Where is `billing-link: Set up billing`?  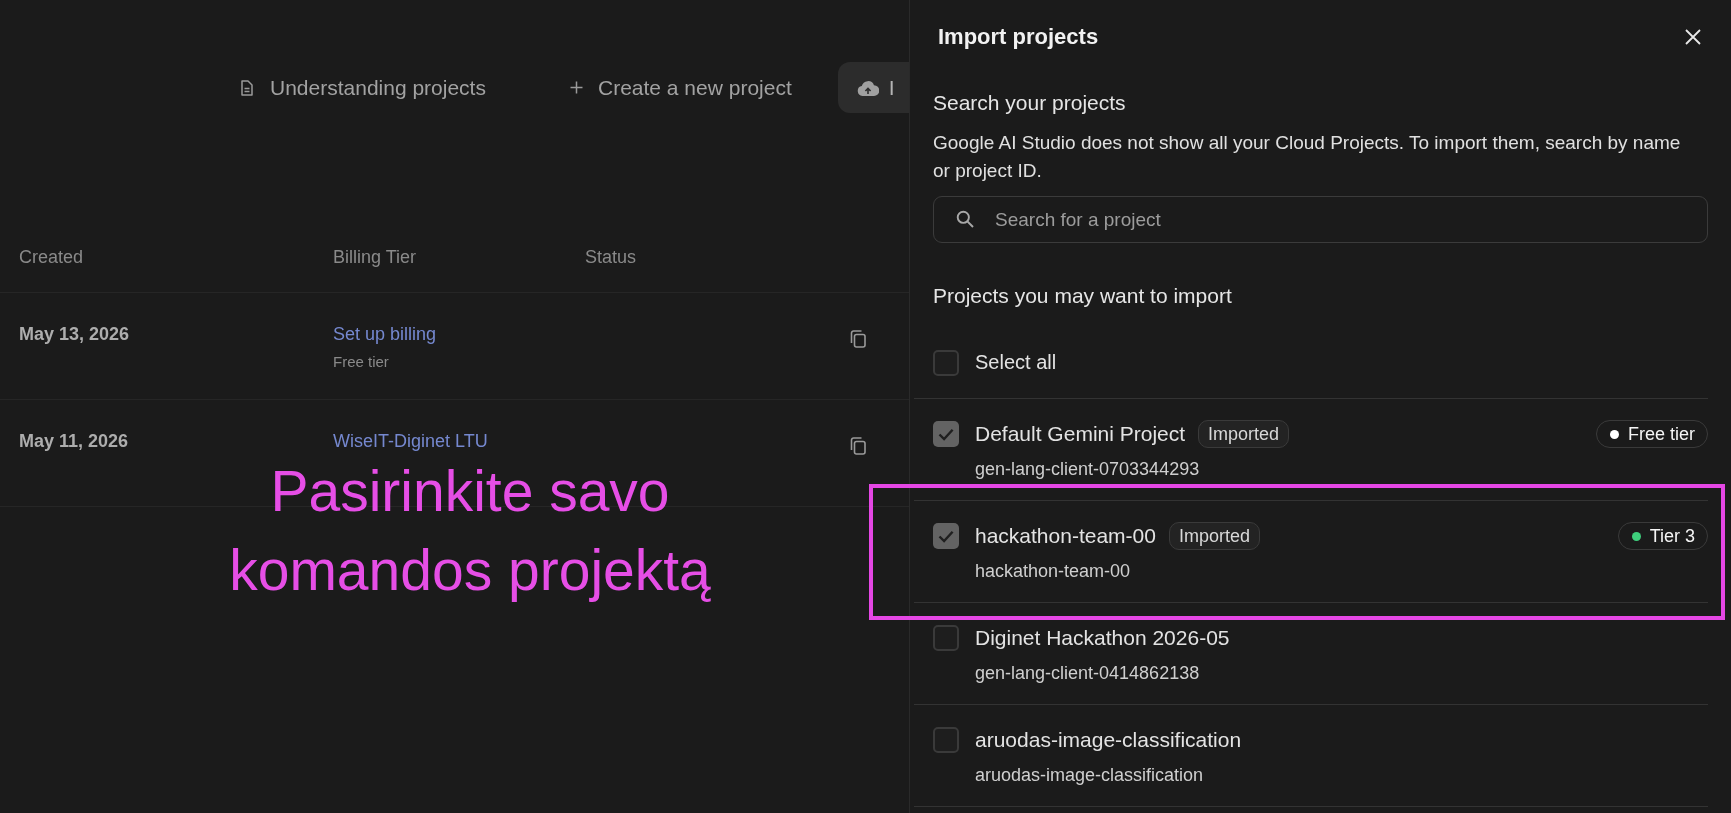
billing-link: Set up billing is located at coordinates (385, 334).